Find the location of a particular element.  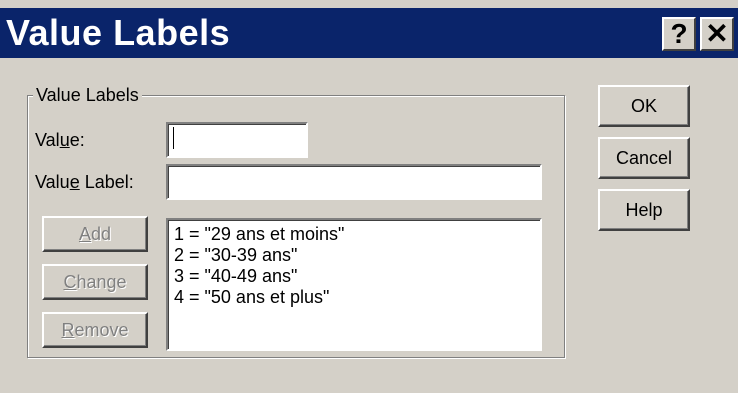

list-item: 3 = "40-49 ans" is located at coordinates (354, 276).